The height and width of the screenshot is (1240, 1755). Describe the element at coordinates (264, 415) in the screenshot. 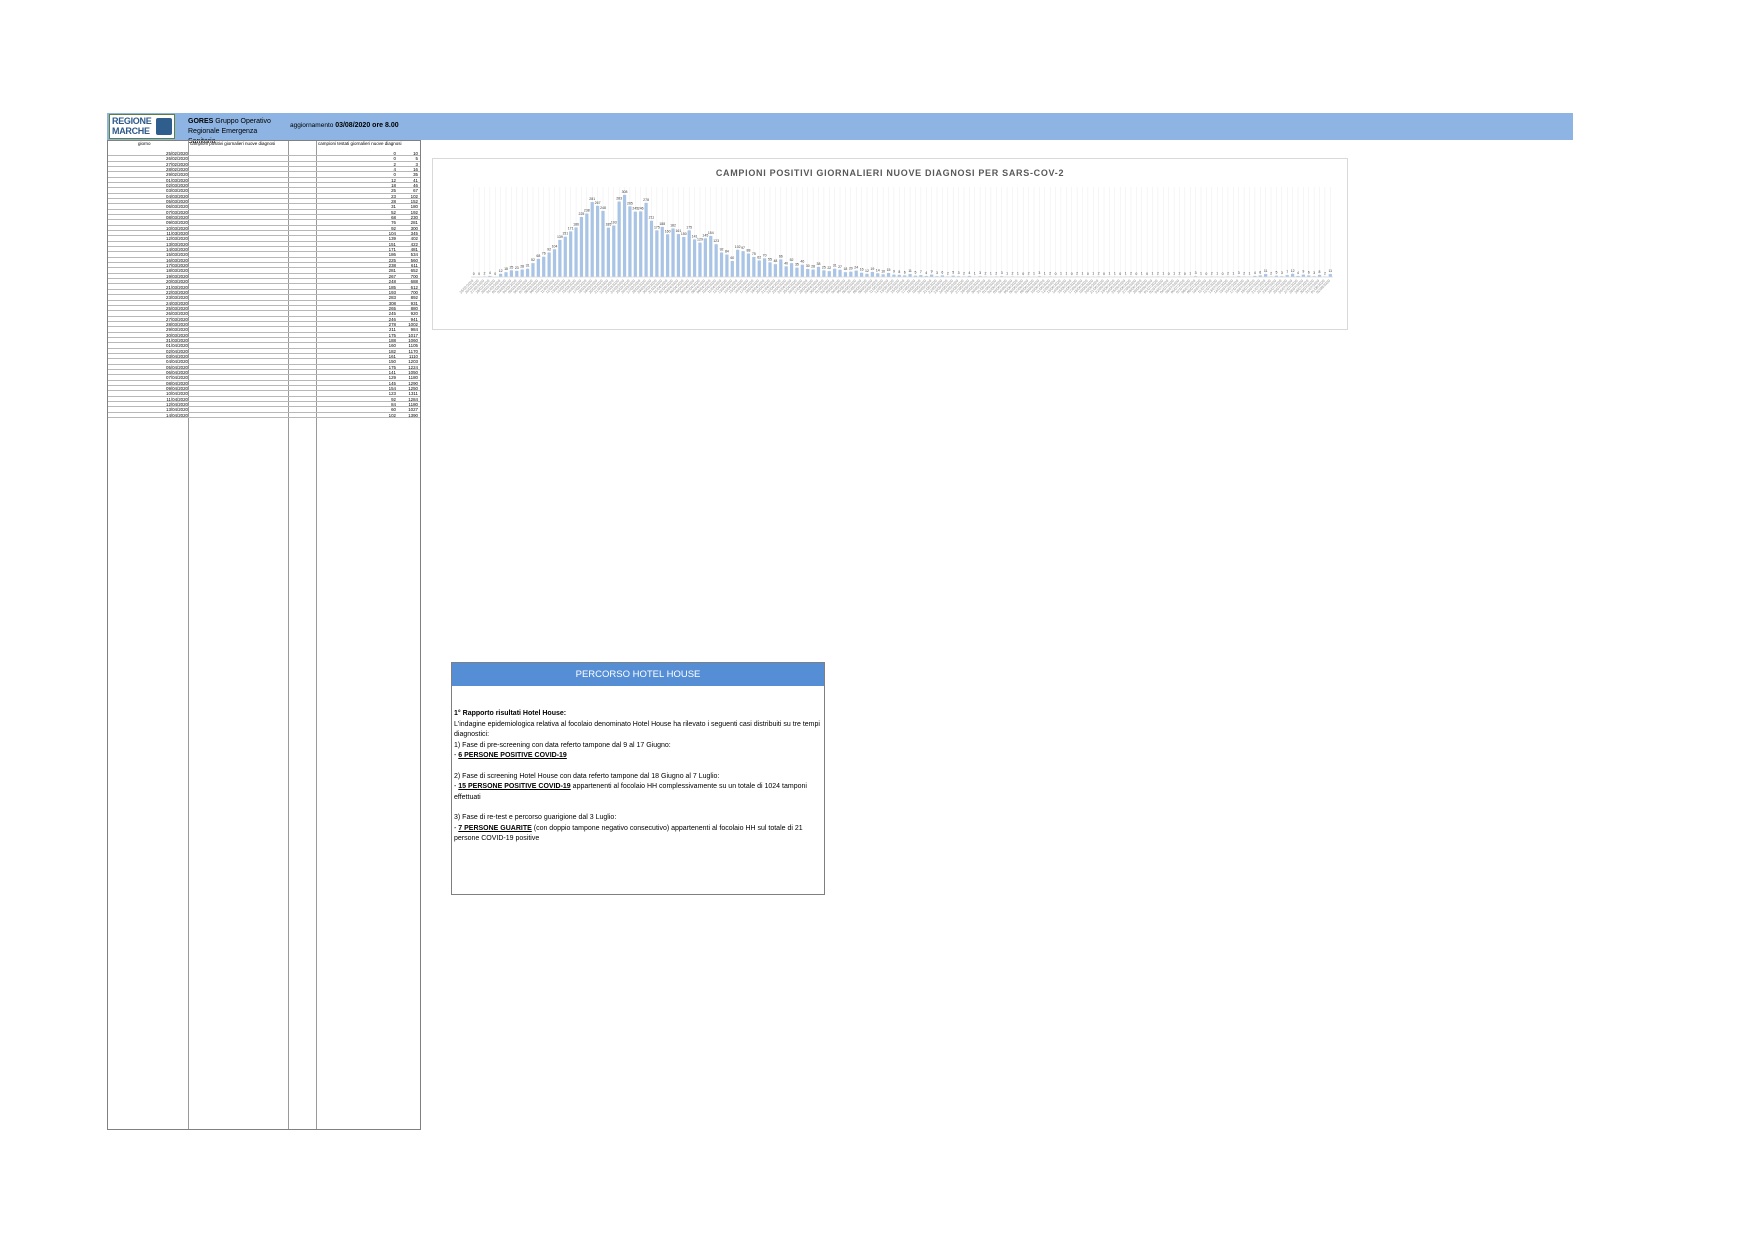

I see `table-row: 14/04/2020 102 1390` at that location.